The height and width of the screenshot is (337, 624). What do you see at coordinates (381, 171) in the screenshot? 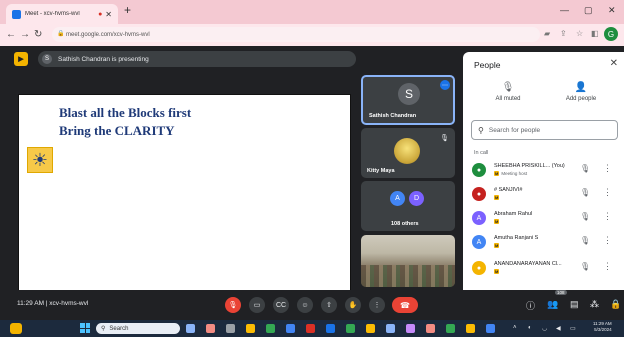
I see `tile-name: Kitty Maya` at bounding box center [381, 171].